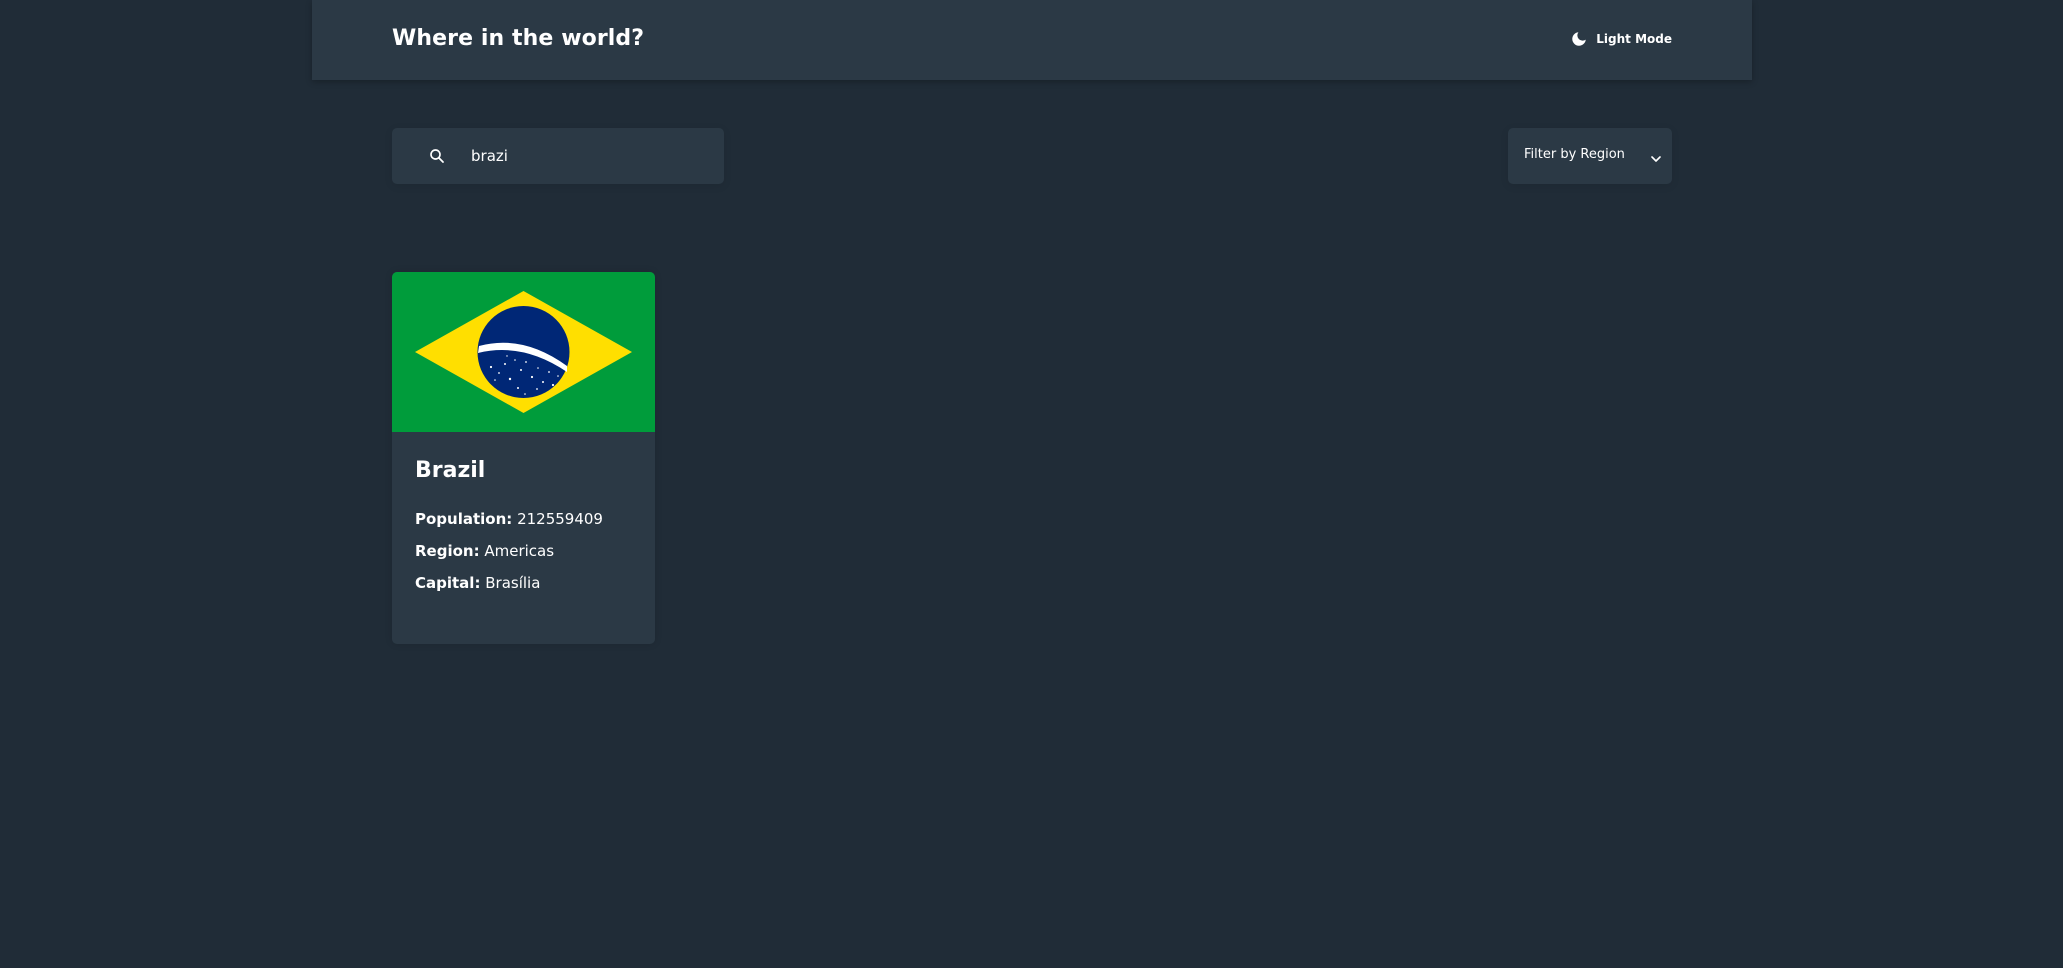 This screenshot has height=968, width=2063. Describe the element at coordinates (447, 551) in the screenshot. I see `region-label: Region:` at that location.